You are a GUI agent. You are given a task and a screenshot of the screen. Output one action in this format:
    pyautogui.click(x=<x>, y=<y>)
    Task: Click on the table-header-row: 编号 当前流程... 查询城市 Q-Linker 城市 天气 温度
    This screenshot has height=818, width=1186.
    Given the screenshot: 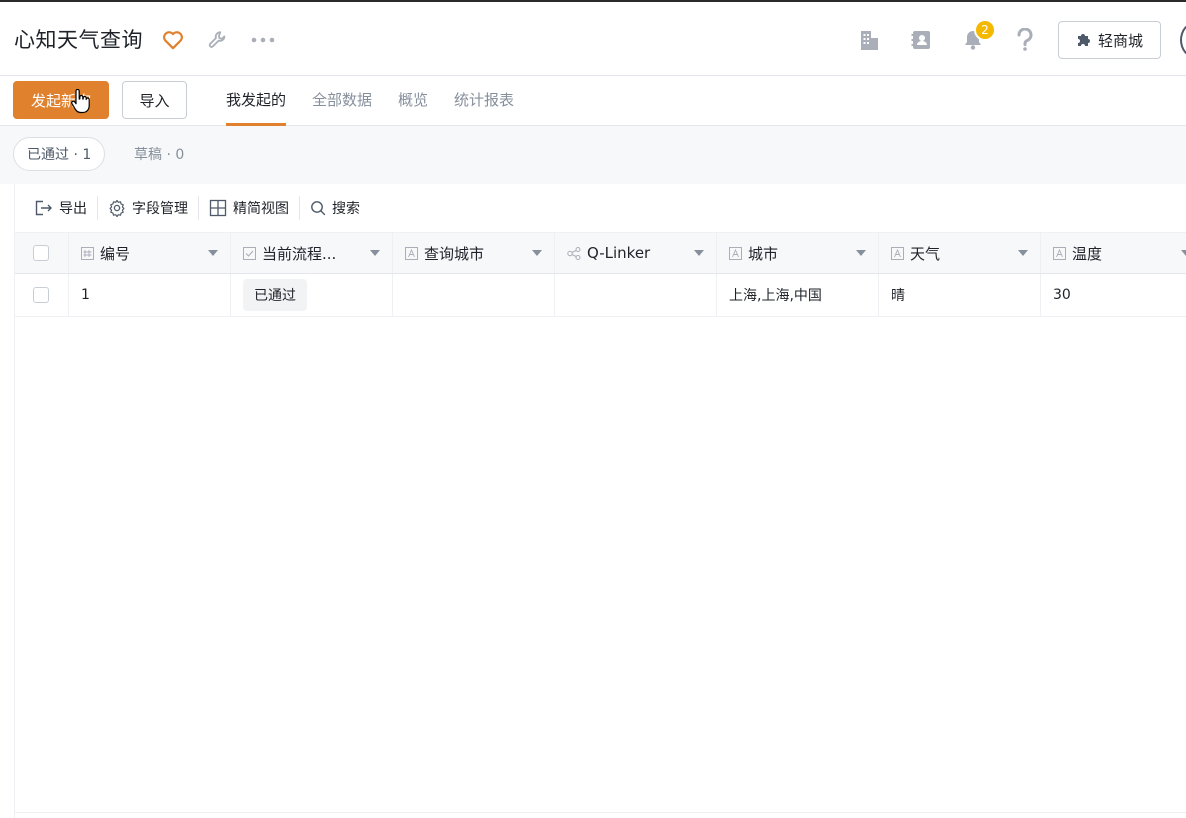 What is the action you would take?
    pyautogui.click(x=600, y=253)
    